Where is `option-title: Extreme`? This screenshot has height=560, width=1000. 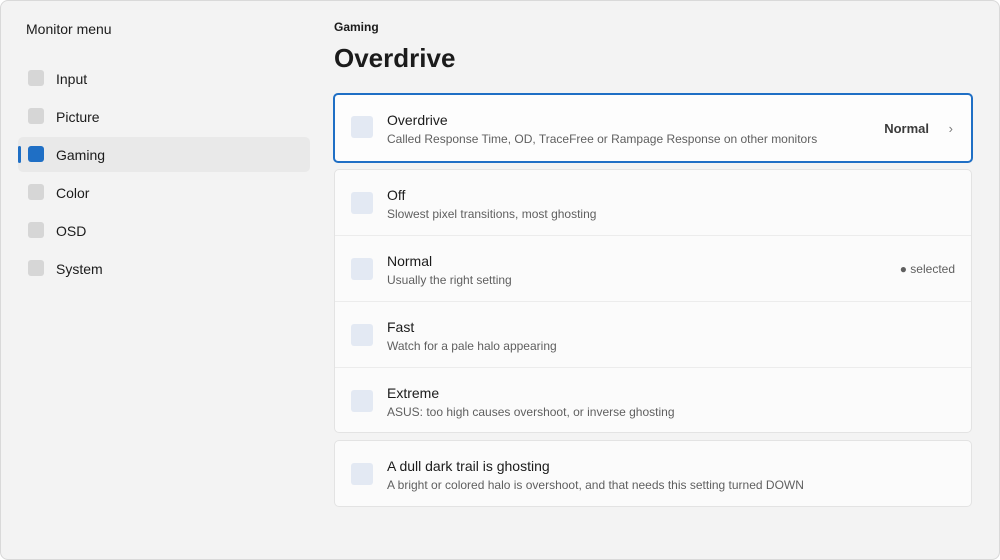
option-title: Extreme is located at coordinates (413, 393).